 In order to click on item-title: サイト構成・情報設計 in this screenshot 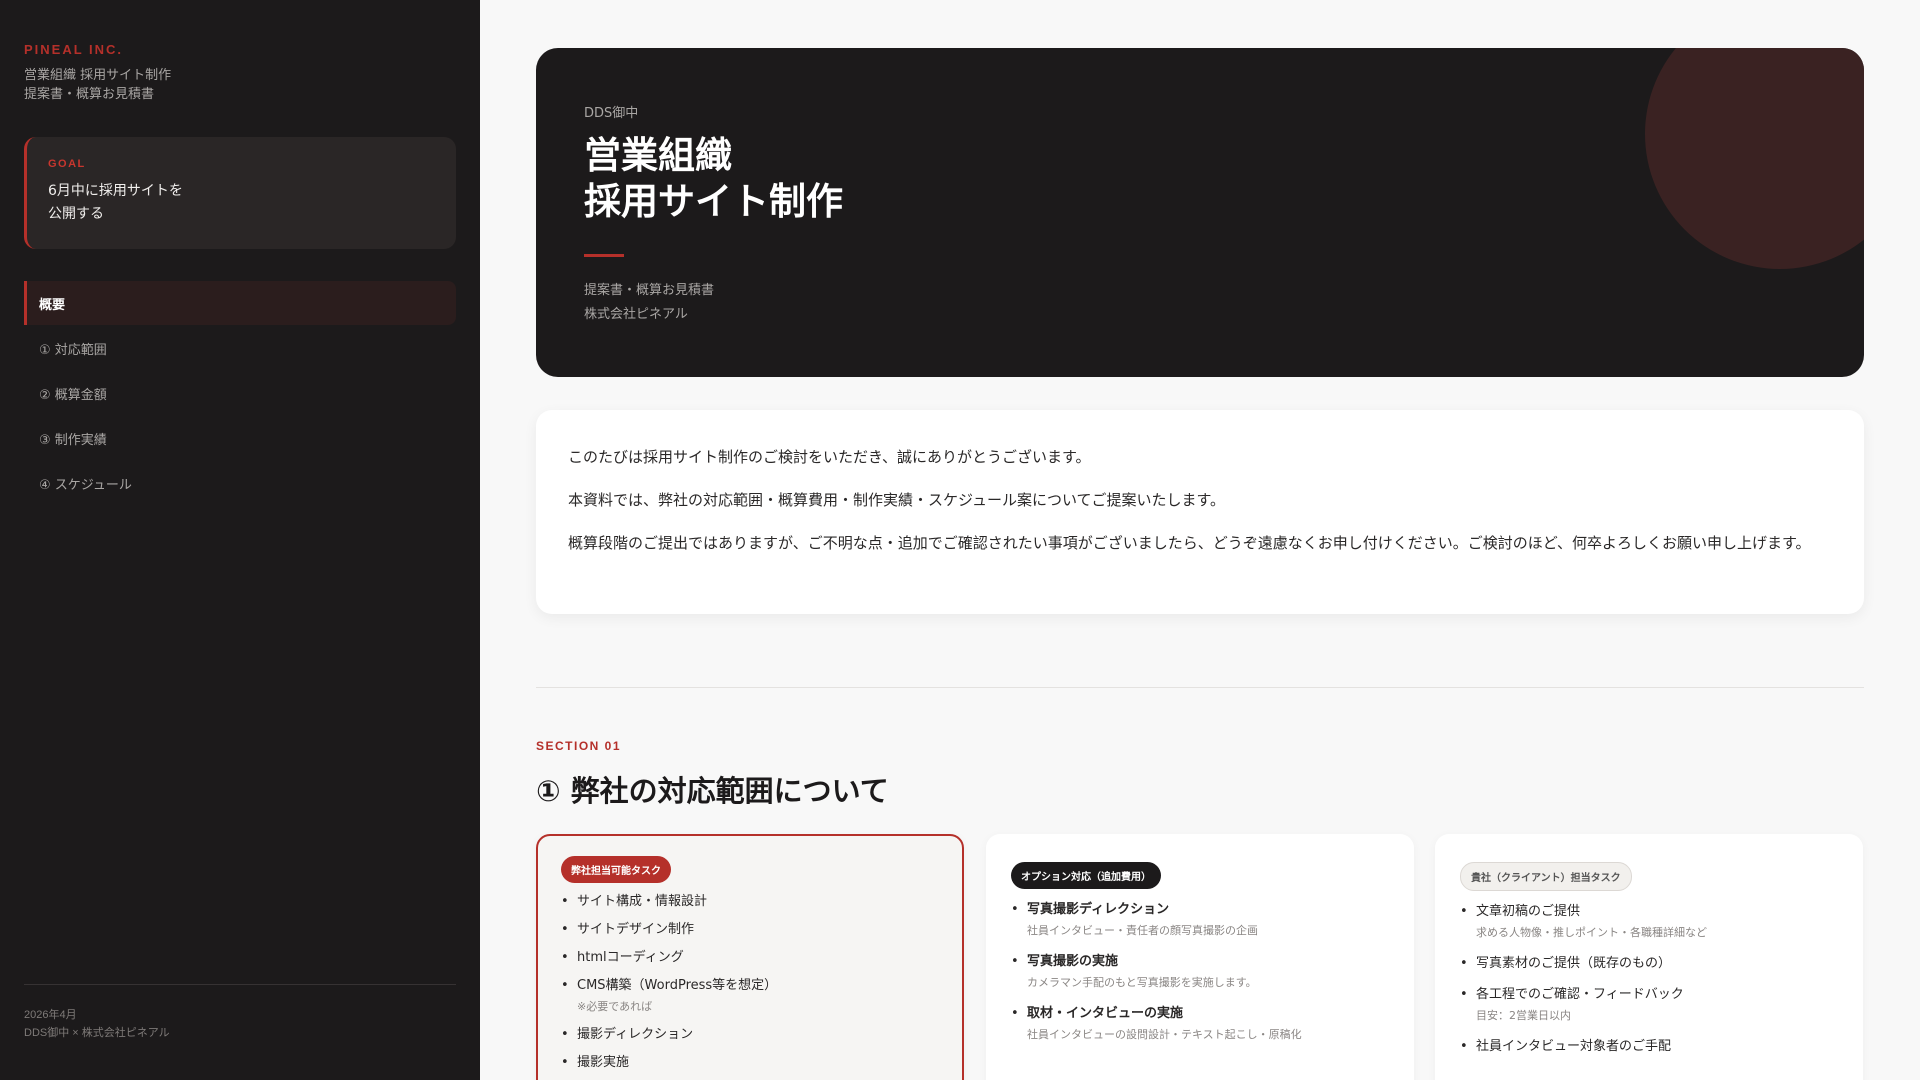, I will do `click(642, 901)`.